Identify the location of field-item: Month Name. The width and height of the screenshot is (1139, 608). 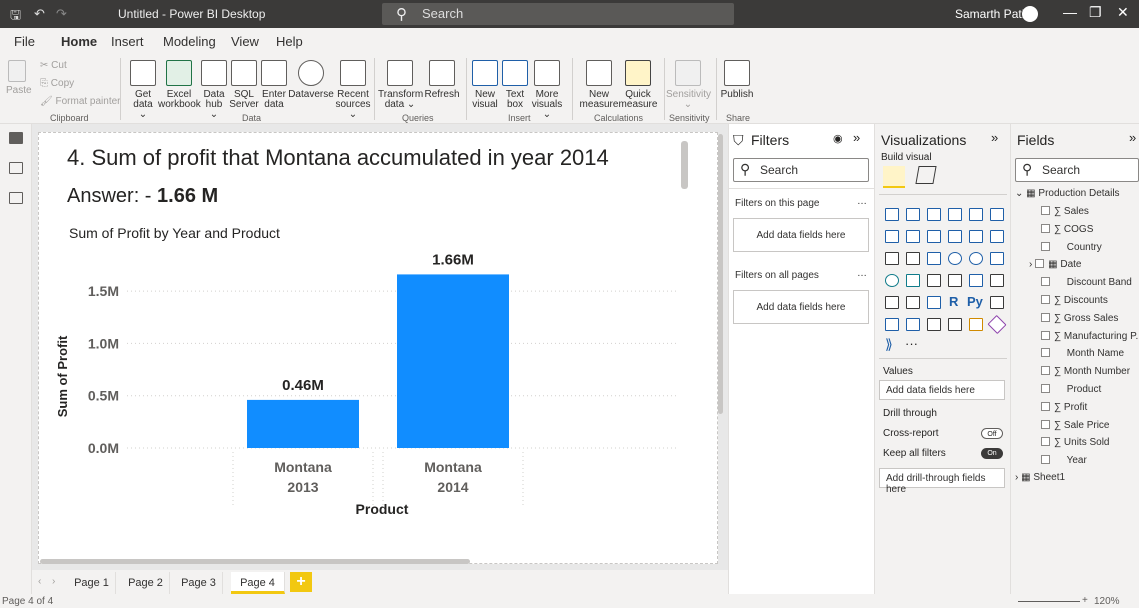
(1082, 353).